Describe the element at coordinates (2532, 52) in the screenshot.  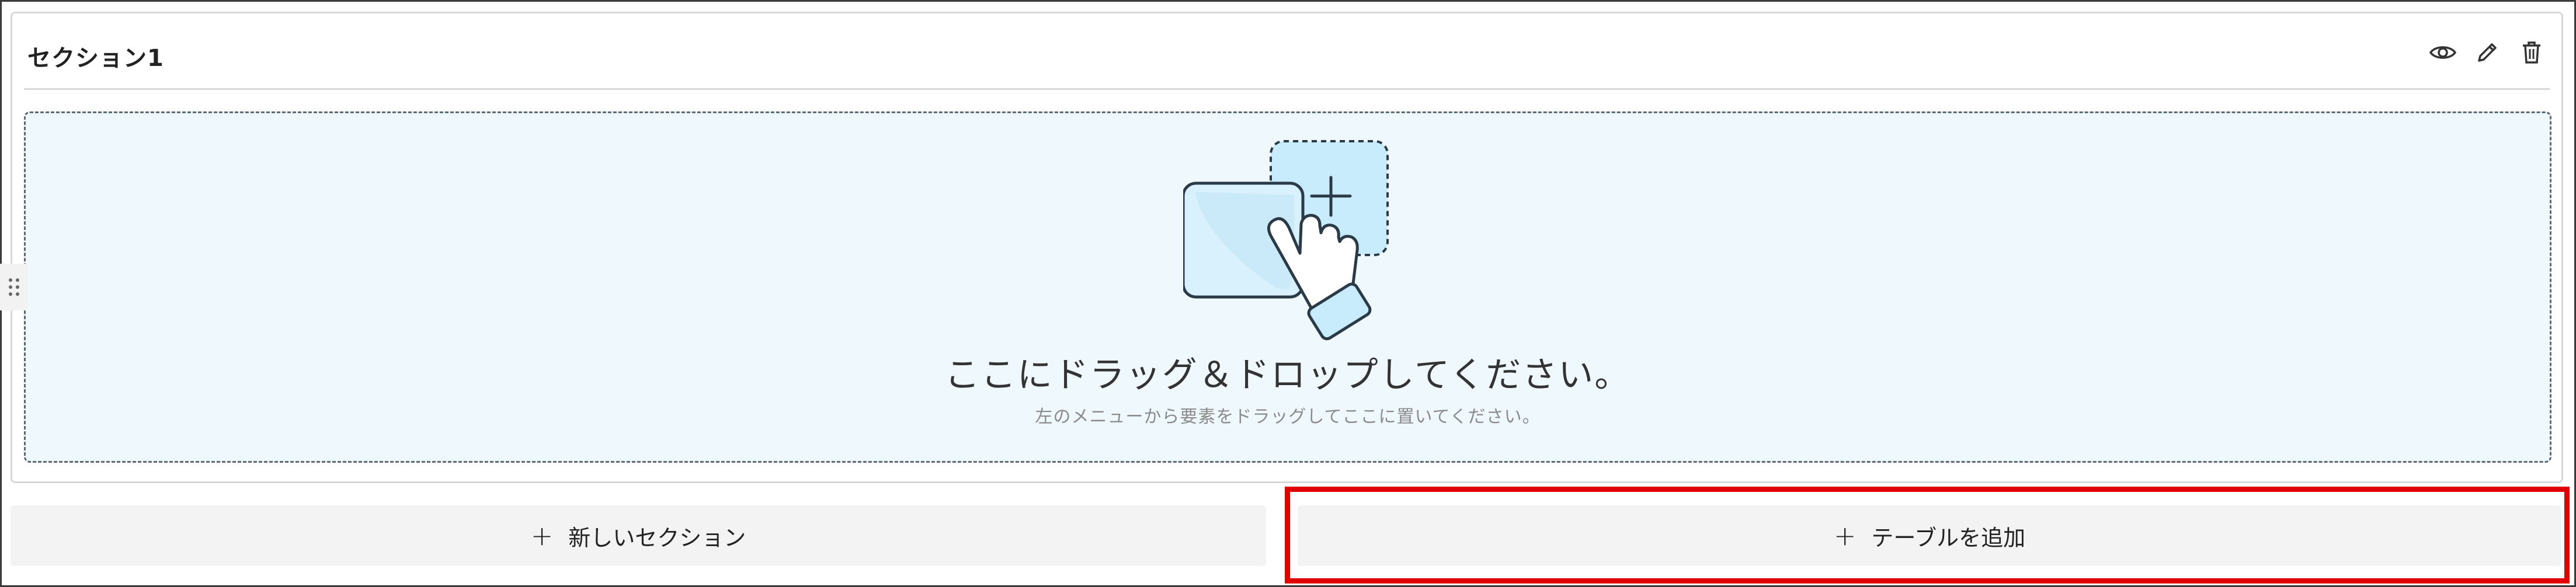
I see `trash-icon` at that location.